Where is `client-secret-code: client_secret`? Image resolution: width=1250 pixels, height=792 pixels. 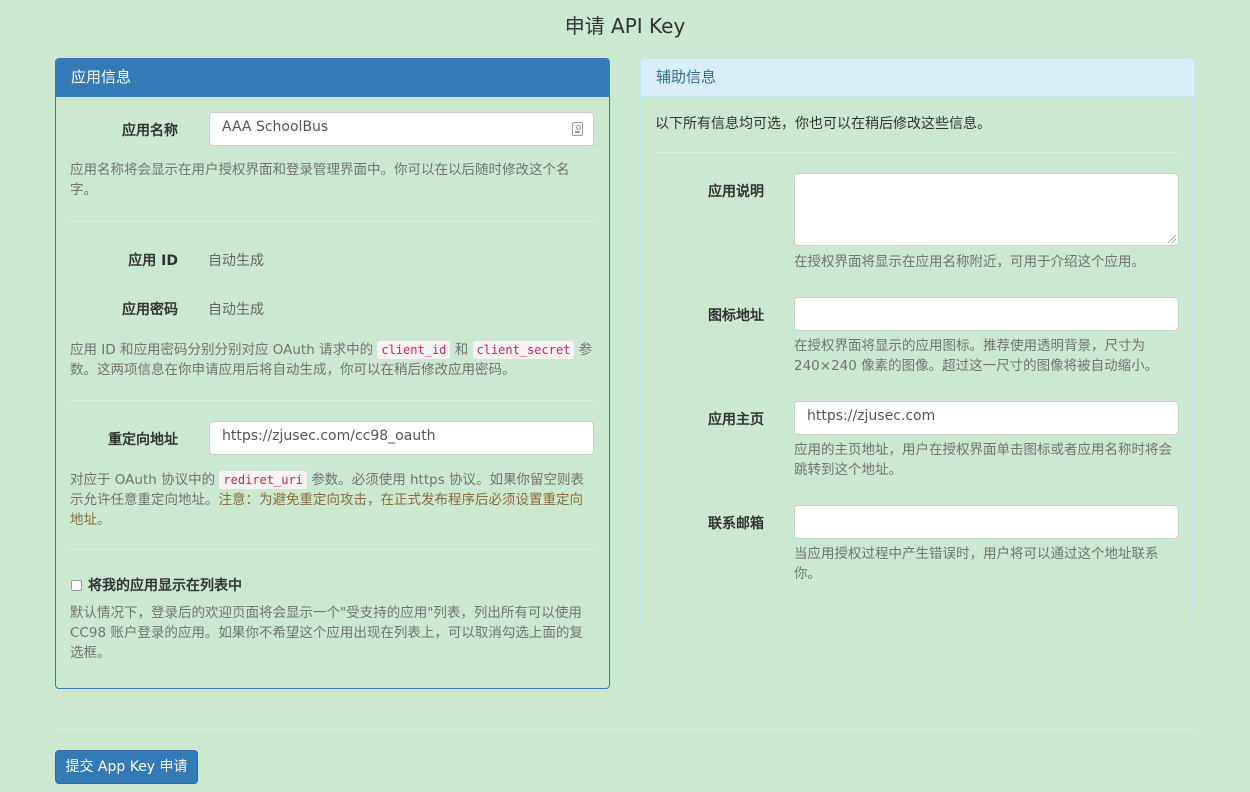 client-secret-code: client_secret is located at coordinates (523, 350).